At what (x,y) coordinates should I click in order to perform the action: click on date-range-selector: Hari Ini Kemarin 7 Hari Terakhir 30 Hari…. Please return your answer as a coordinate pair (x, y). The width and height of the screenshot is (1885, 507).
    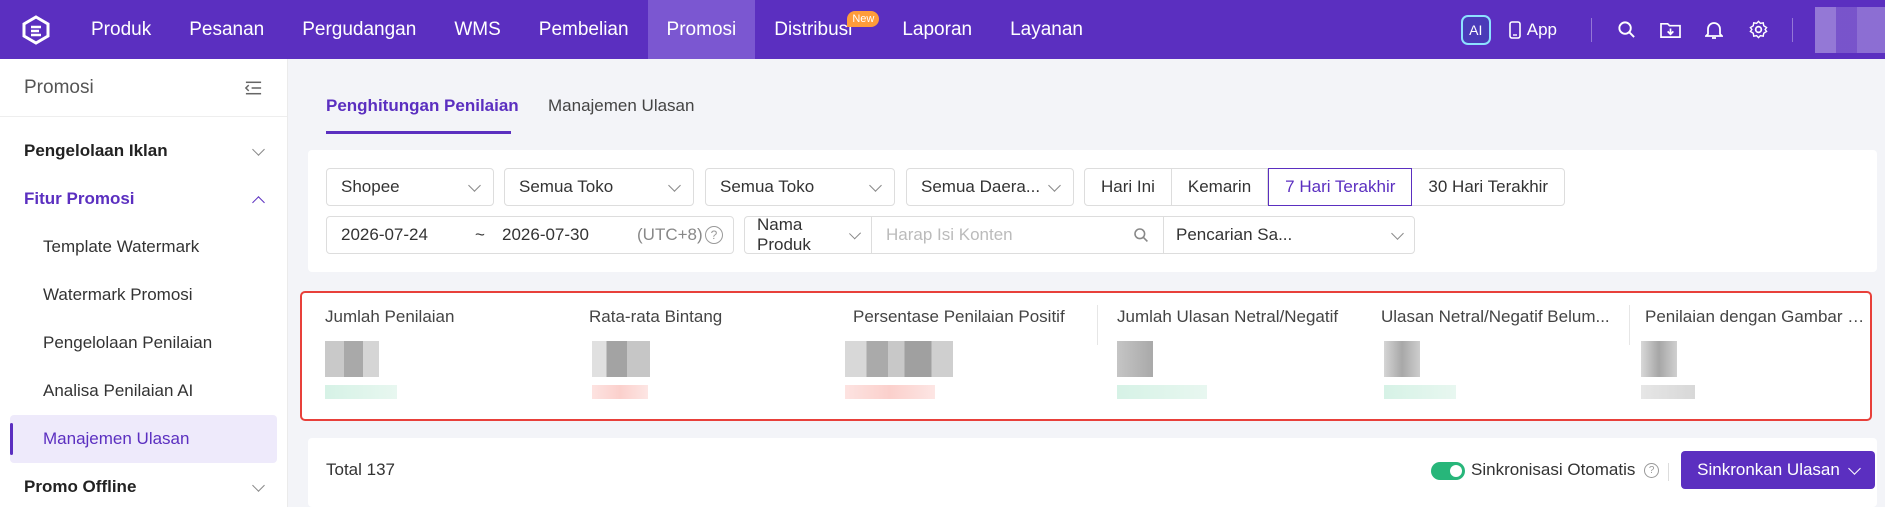
    Looking at the image, I should click on (1325, 187).